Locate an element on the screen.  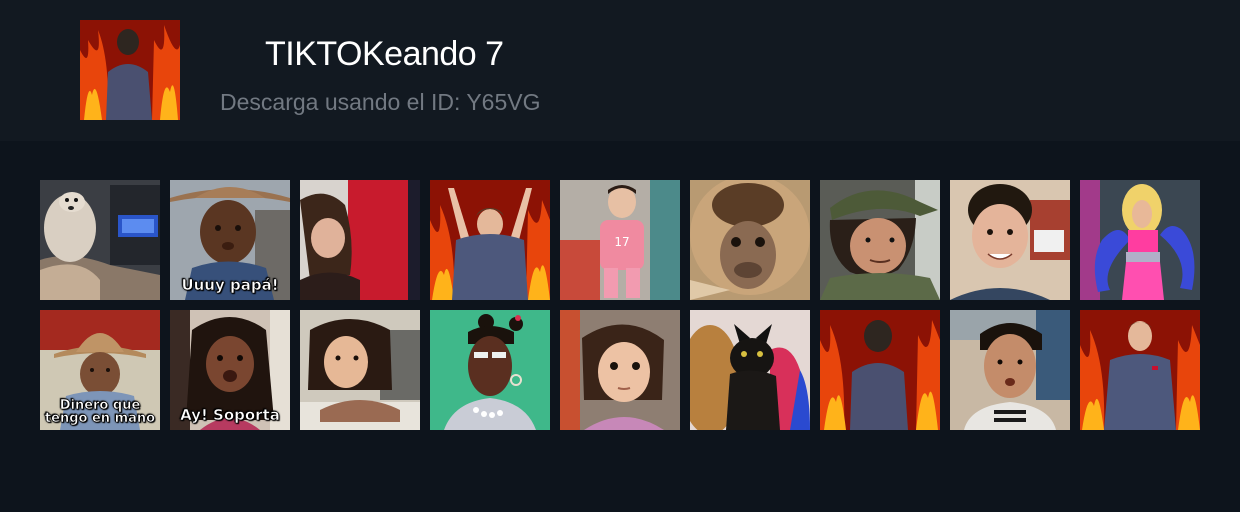
sticker-dancer-pink is located at coordinates (1140, 240).